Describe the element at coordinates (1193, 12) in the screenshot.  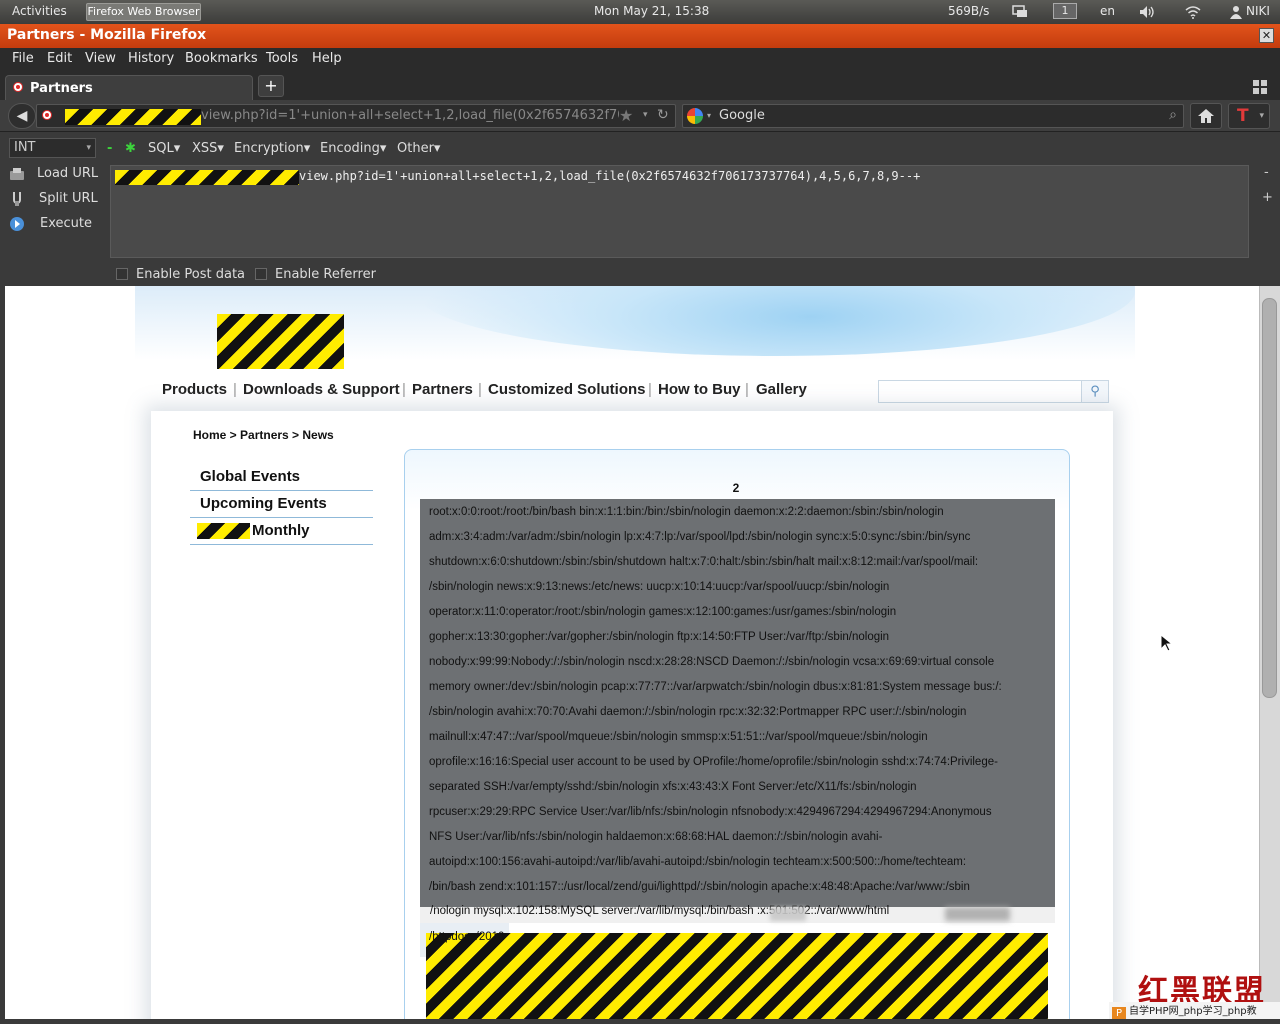
I see `wifi-icon` at that location.